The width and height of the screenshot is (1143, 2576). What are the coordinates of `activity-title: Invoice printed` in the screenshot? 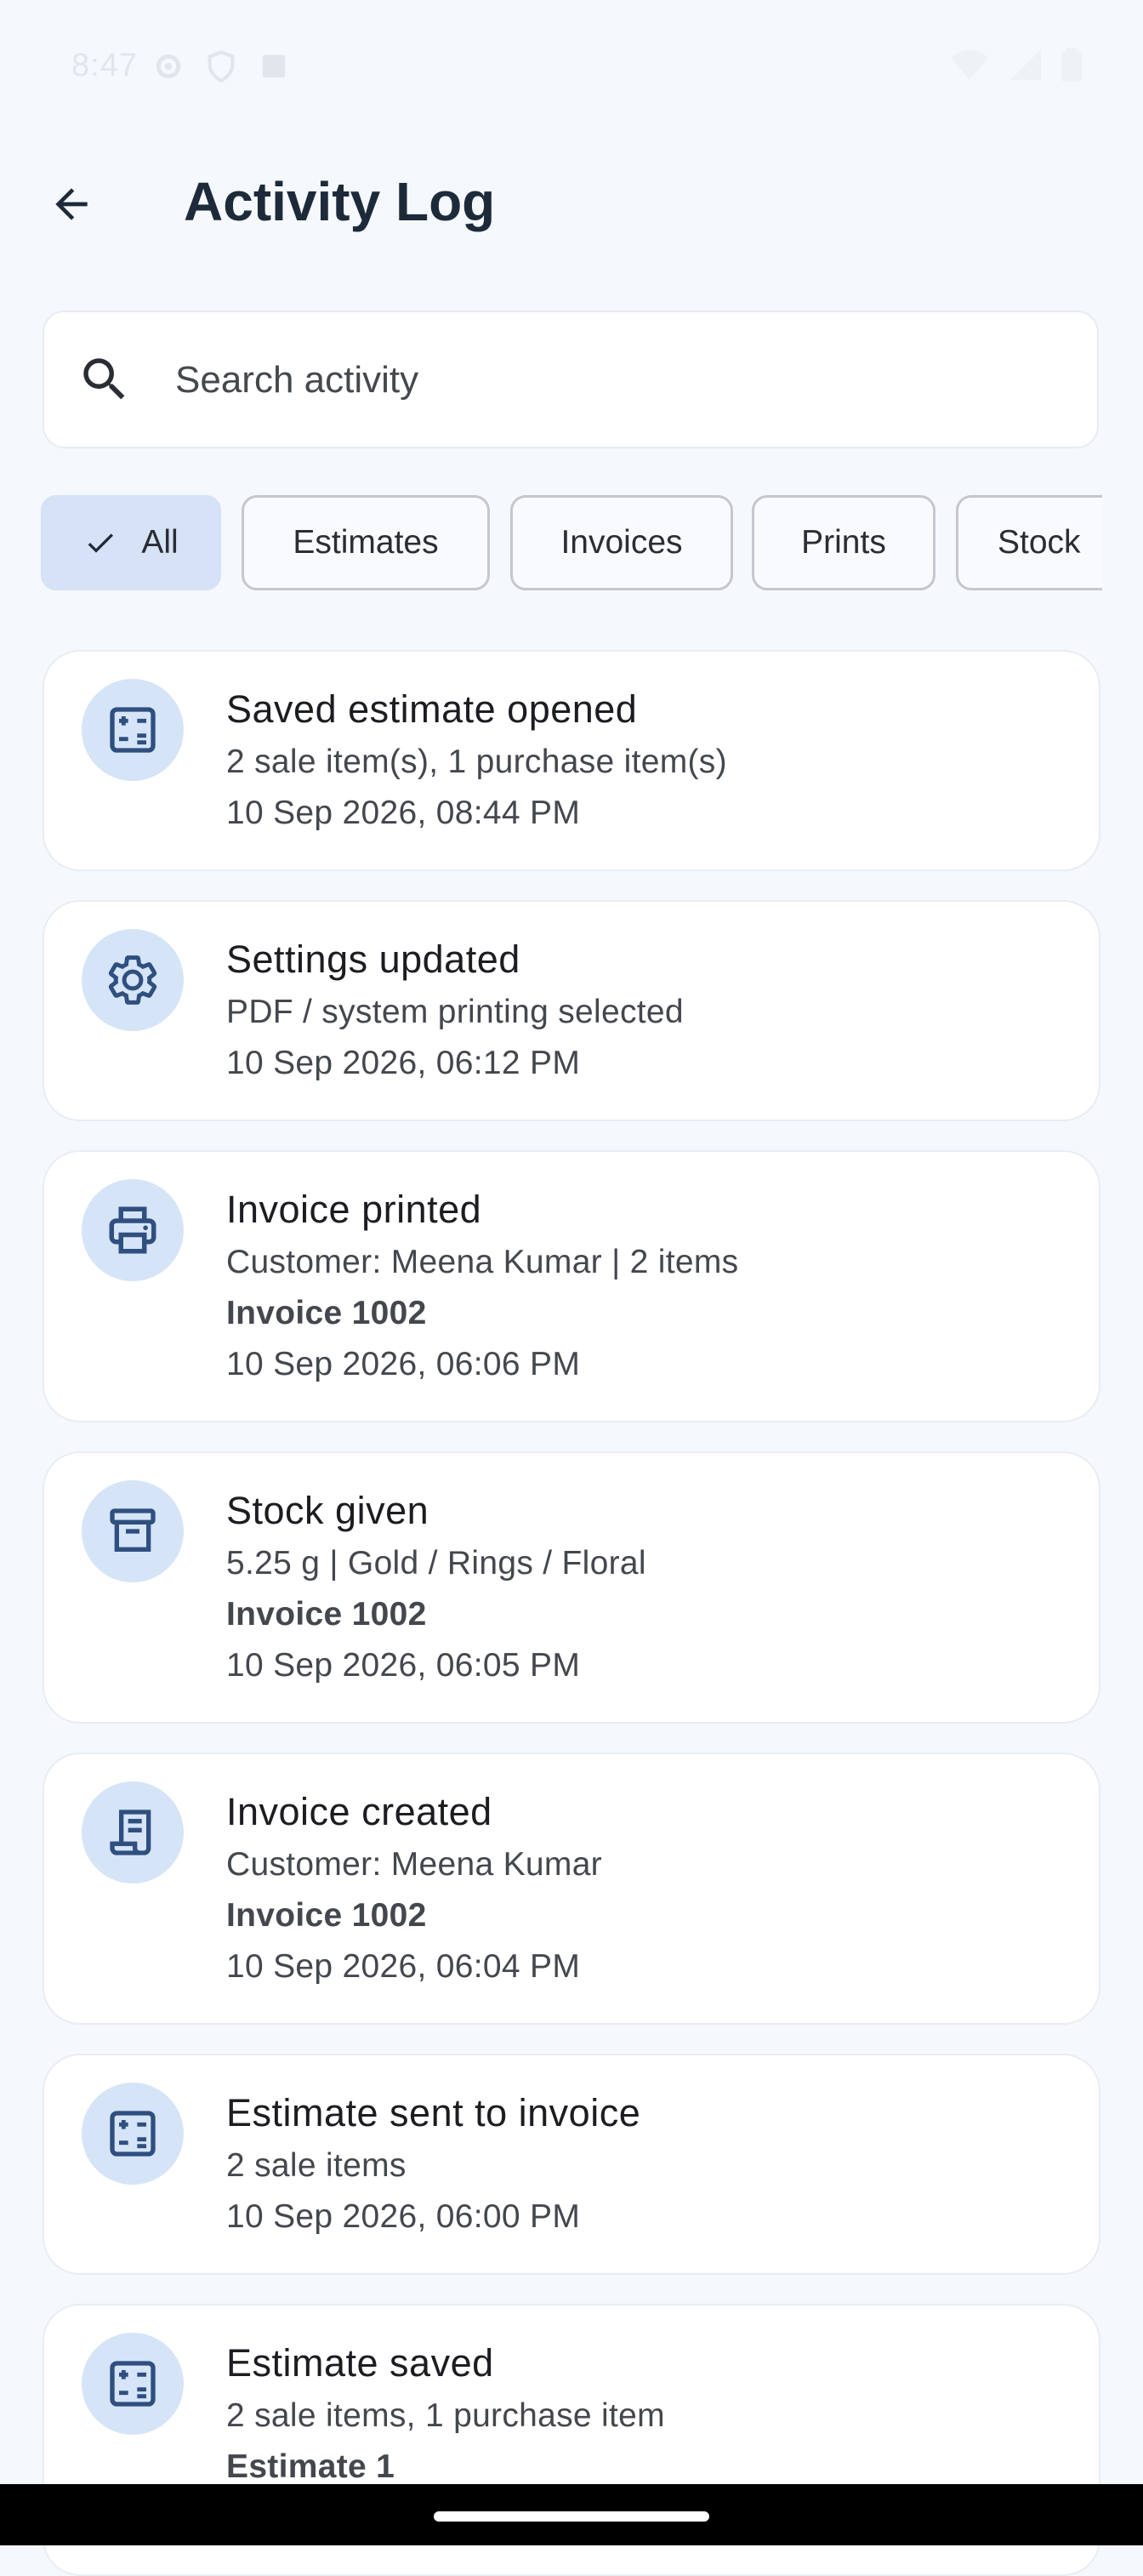 It's located at (354, 1209).